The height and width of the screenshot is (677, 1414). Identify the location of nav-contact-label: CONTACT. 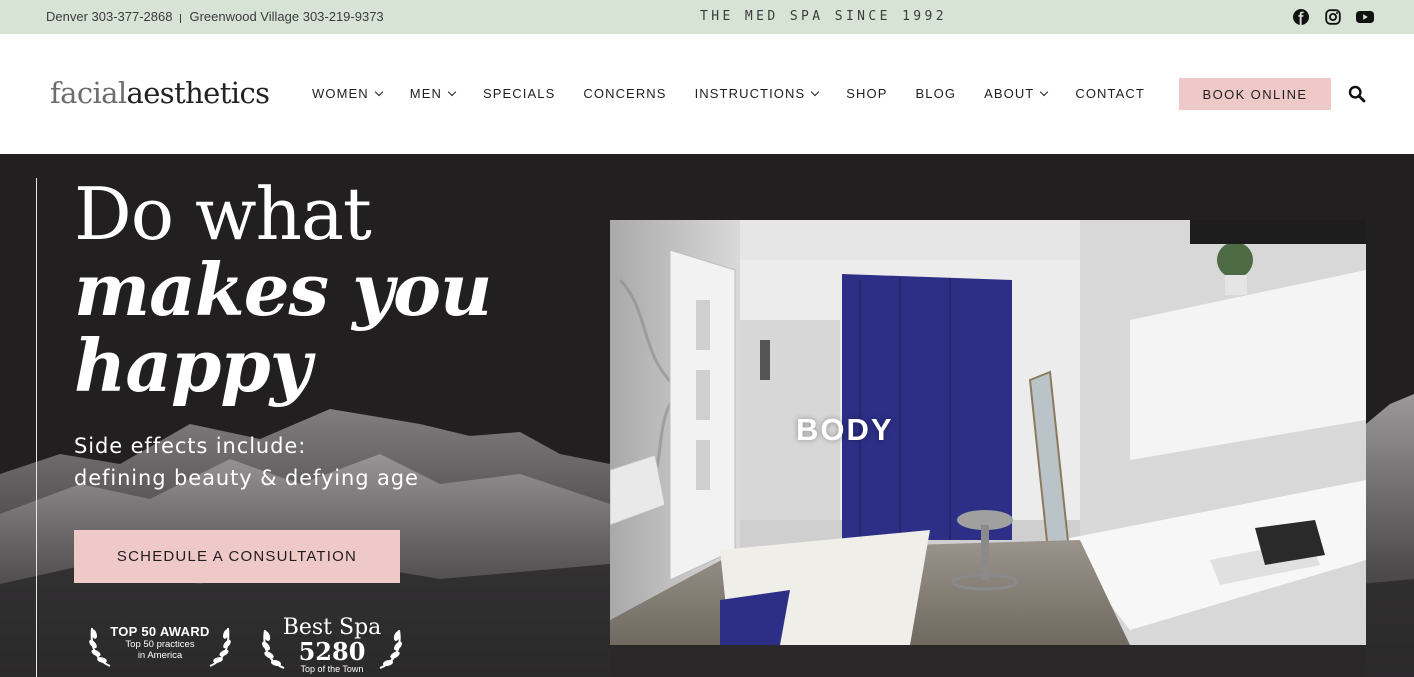
(1110, 93).